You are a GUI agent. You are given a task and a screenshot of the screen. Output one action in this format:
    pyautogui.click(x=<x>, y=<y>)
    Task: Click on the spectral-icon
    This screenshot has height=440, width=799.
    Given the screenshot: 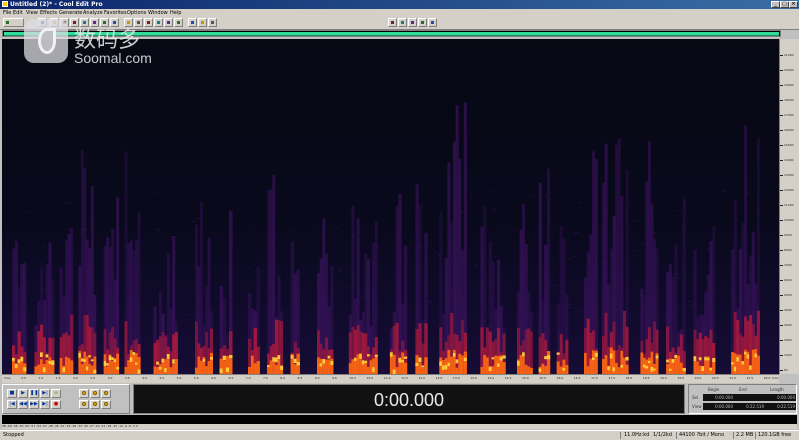 What is the action you would take?
    pyautogui.click(x=178, y=22)
    